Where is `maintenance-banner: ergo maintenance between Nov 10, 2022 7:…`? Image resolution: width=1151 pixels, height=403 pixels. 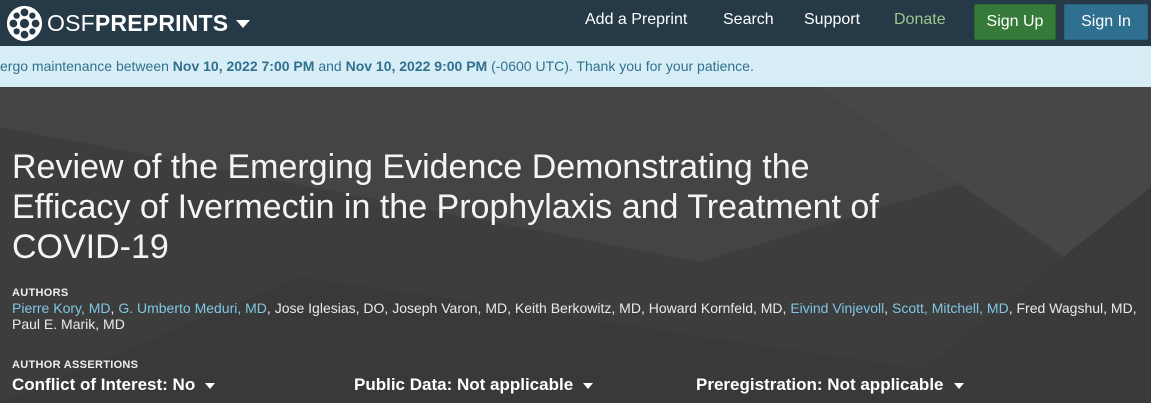 maintenance-banner: ergo maintenance between Nov 10, 2022 7:… is located at coordinates (575, 66).